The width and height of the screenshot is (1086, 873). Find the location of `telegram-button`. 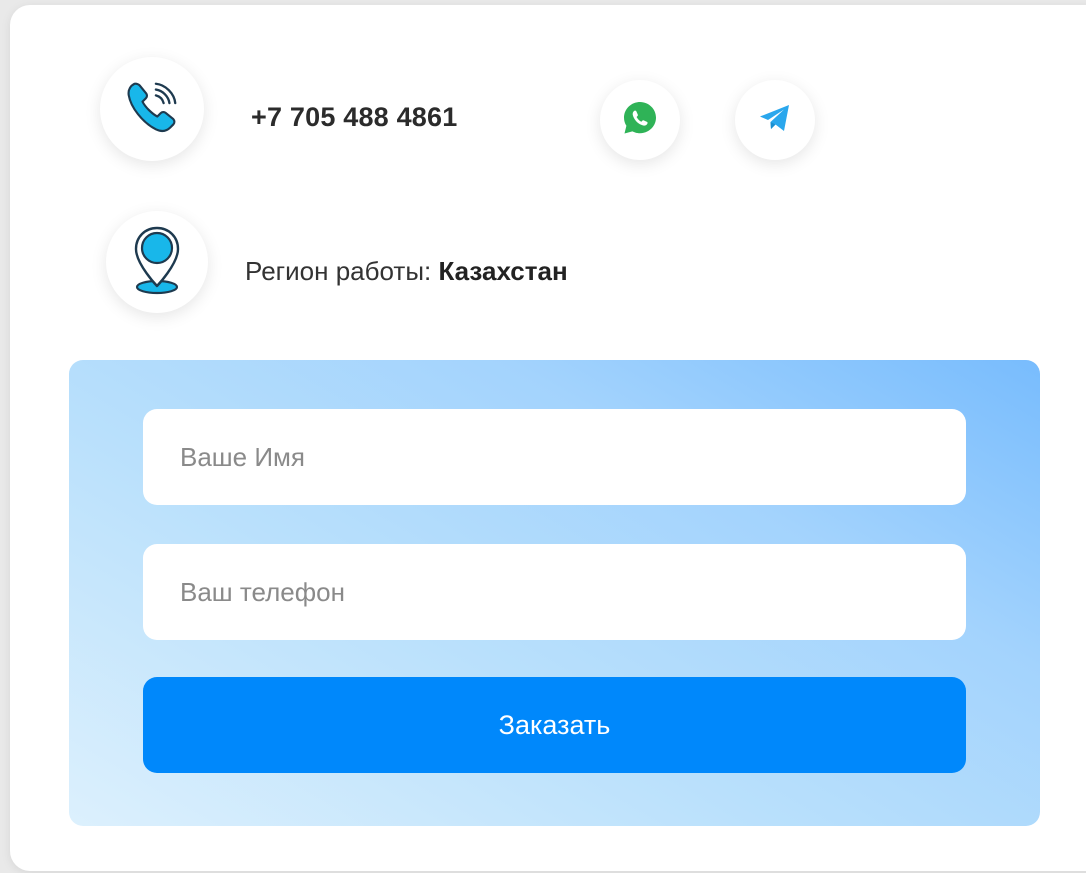

telegram-button is located at coordinates (775, 120).